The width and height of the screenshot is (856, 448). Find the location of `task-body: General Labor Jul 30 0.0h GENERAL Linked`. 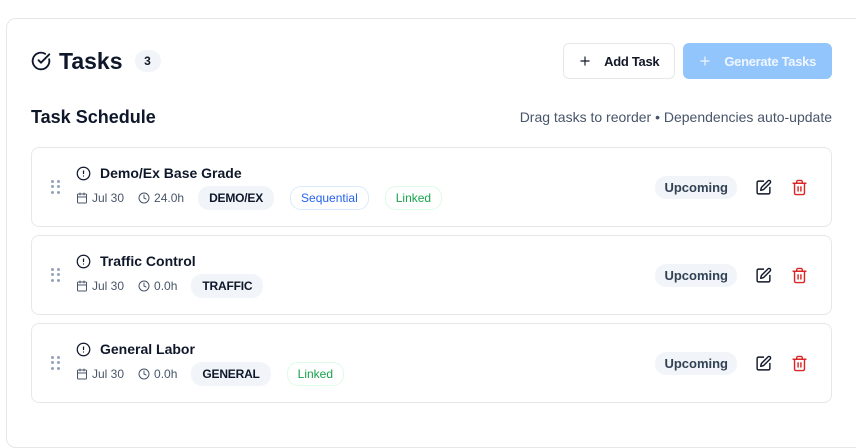

task-body: General Labor Jul 30 0.0h GENERAL Linked is located at coordinates (218, 363).